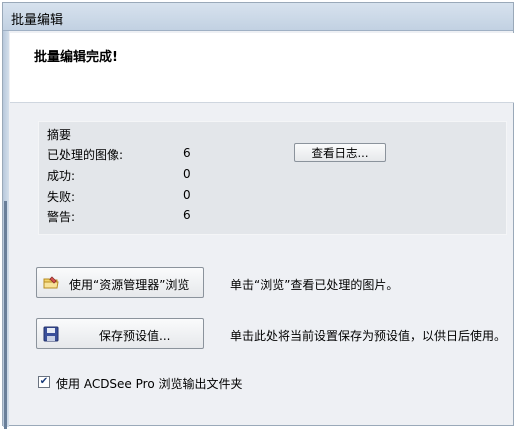  I want to click on left-edge-strip, so click(6, 230).